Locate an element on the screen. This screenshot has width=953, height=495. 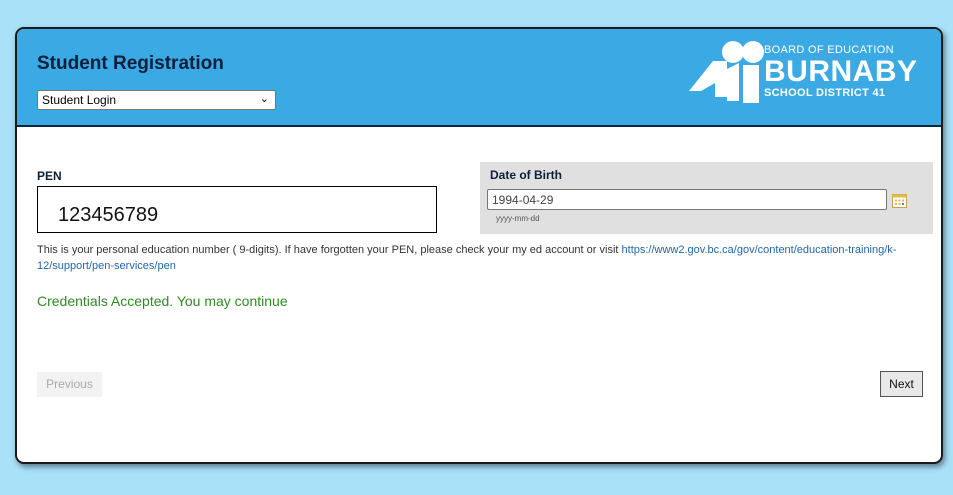
next-button: Next is located at coordinates (901, 384).